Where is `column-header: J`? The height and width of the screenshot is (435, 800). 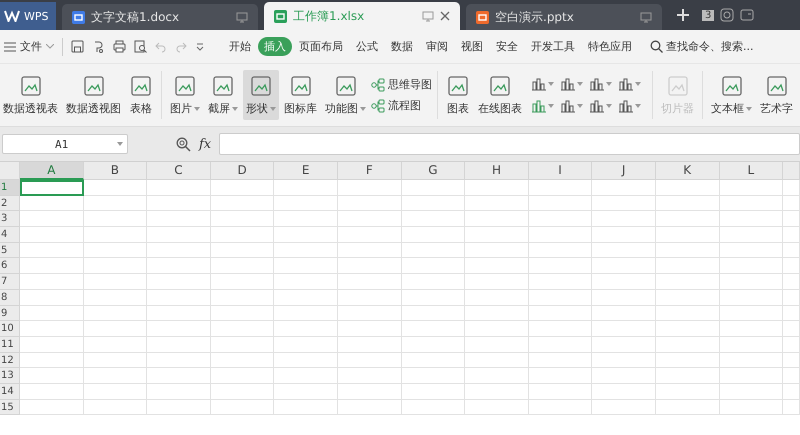 column-header: J is located at coordinates (624, 171).